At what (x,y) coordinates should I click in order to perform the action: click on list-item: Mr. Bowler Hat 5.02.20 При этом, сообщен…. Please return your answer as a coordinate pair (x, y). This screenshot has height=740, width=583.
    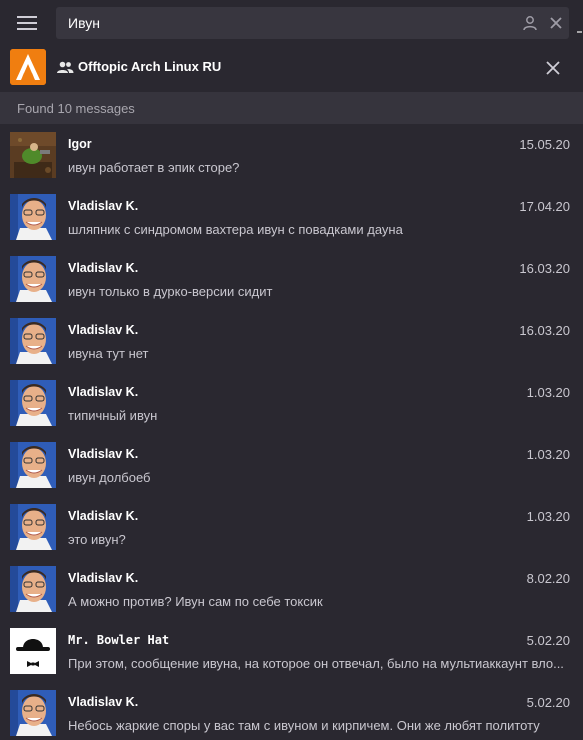
    Looking at the image, I should click on (291, 651).